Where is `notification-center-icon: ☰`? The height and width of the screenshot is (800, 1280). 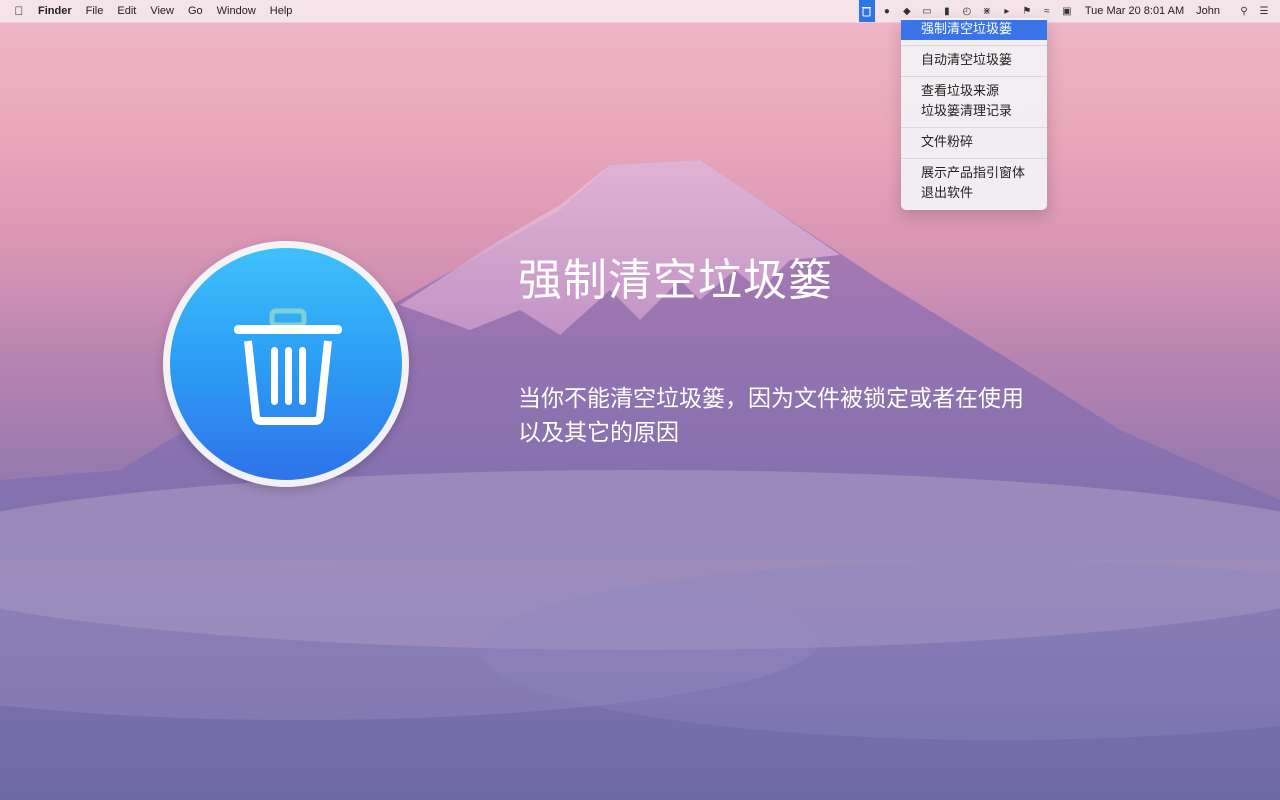 notification-center-icon: ☰ is located at coordinates (1264, 11).